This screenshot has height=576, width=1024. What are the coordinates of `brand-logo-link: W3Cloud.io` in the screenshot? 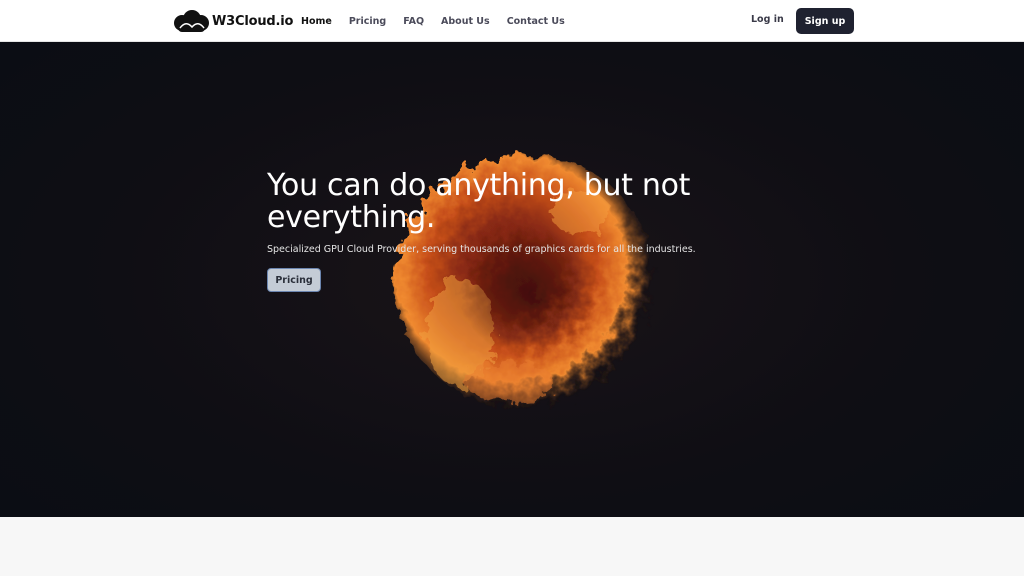 It's located at (232, 21).